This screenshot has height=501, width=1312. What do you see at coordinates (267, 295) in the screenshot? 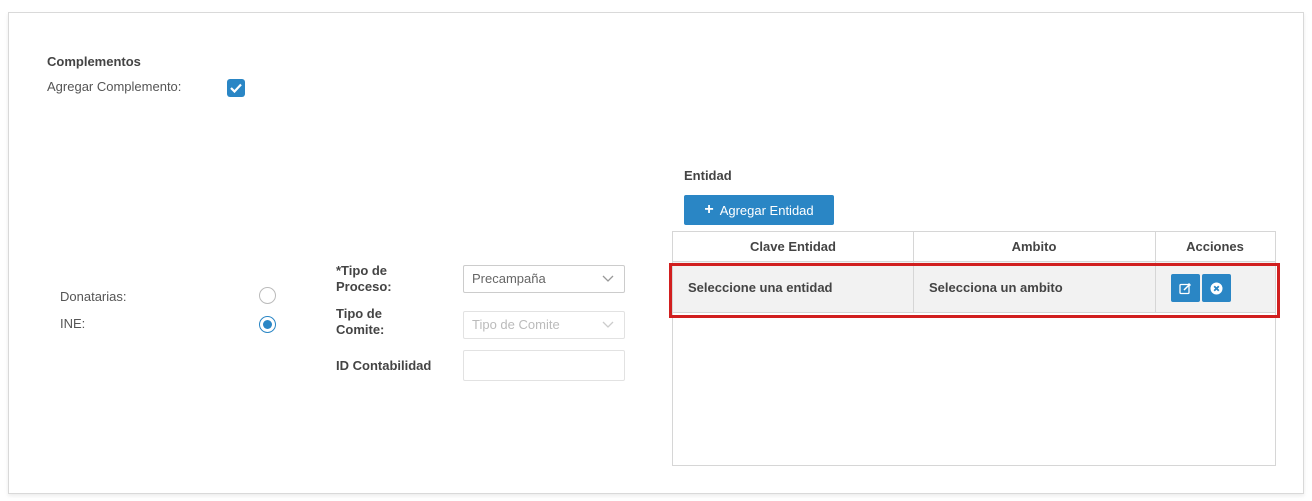
I see `donatarias-radio` at bounding box center [267, 295].